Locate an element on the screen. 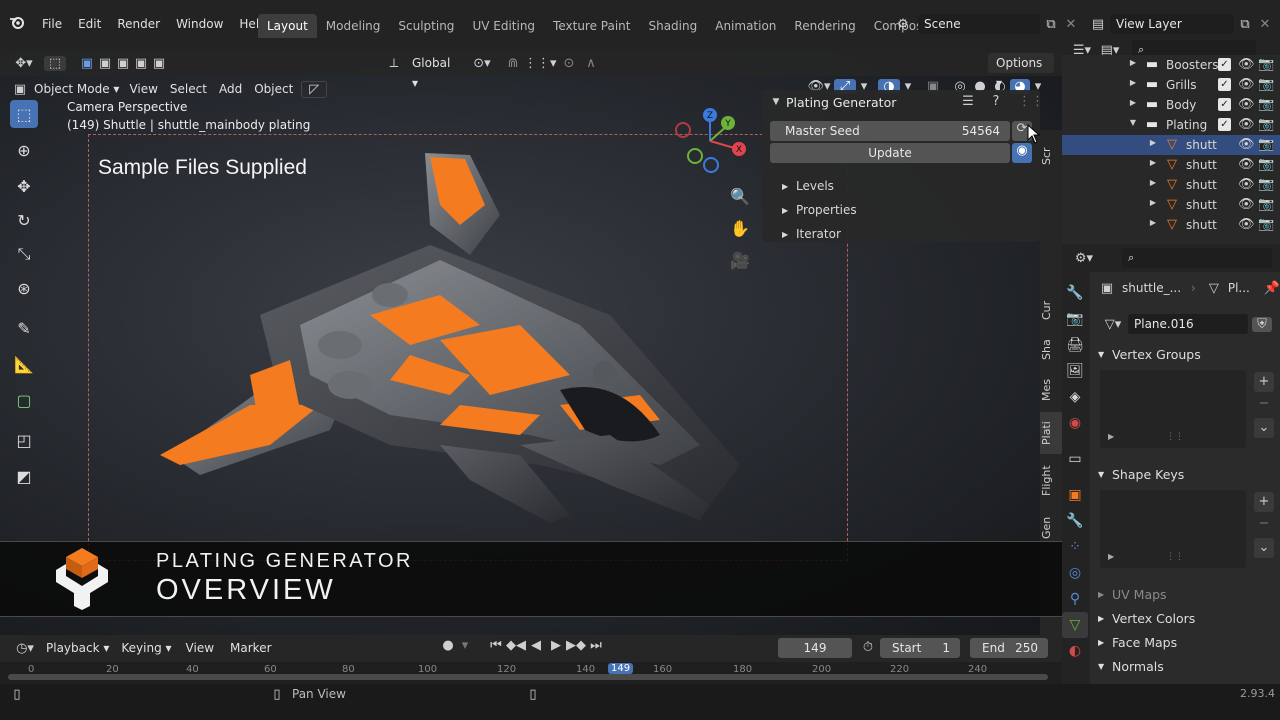 This screenshot has width=1280, height=720. menu-file: File is located at coordinates (52, 24).